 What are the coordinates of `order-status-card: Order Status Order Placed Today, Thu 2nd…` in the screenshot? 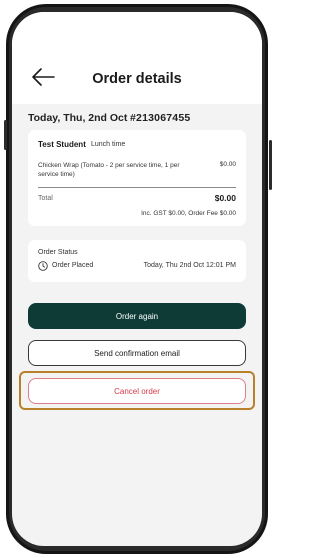 It's located at (137, 261).